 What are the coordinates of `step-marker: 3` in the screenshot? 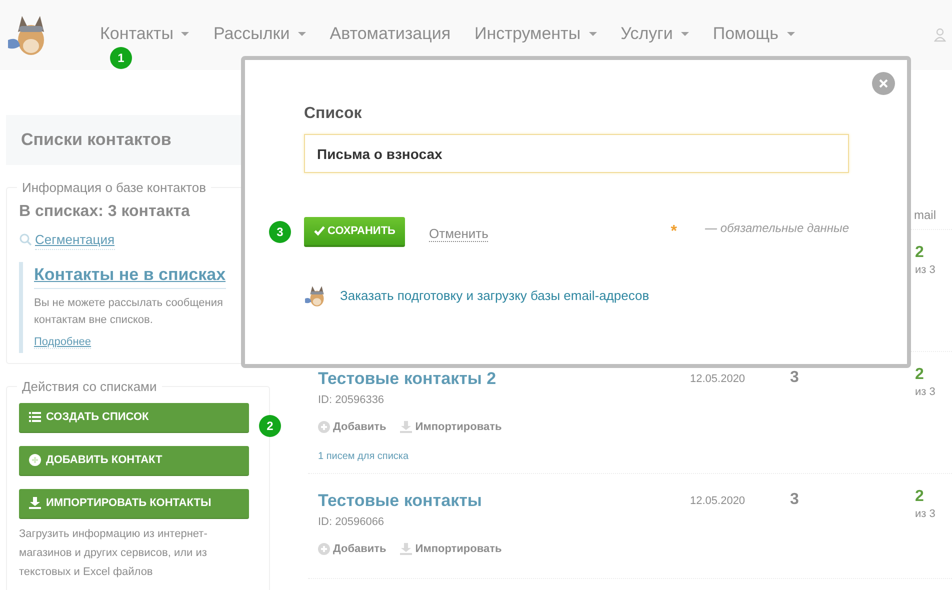 It's located at (280, 232).